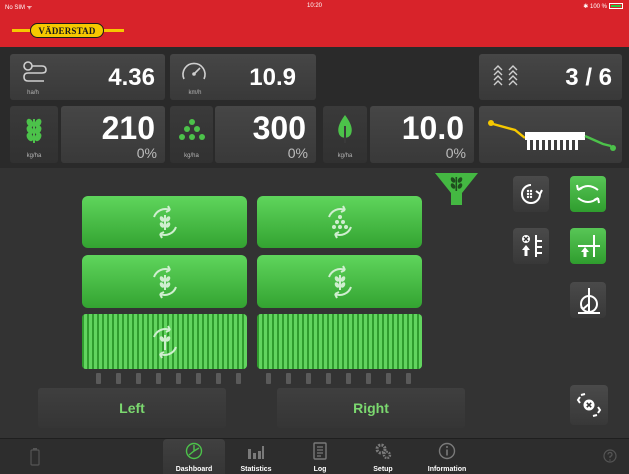  Describe the element at coordinates (191, 156) in the screenshot. I see `fertilizer-rate-unit: kg/ha` at that location.